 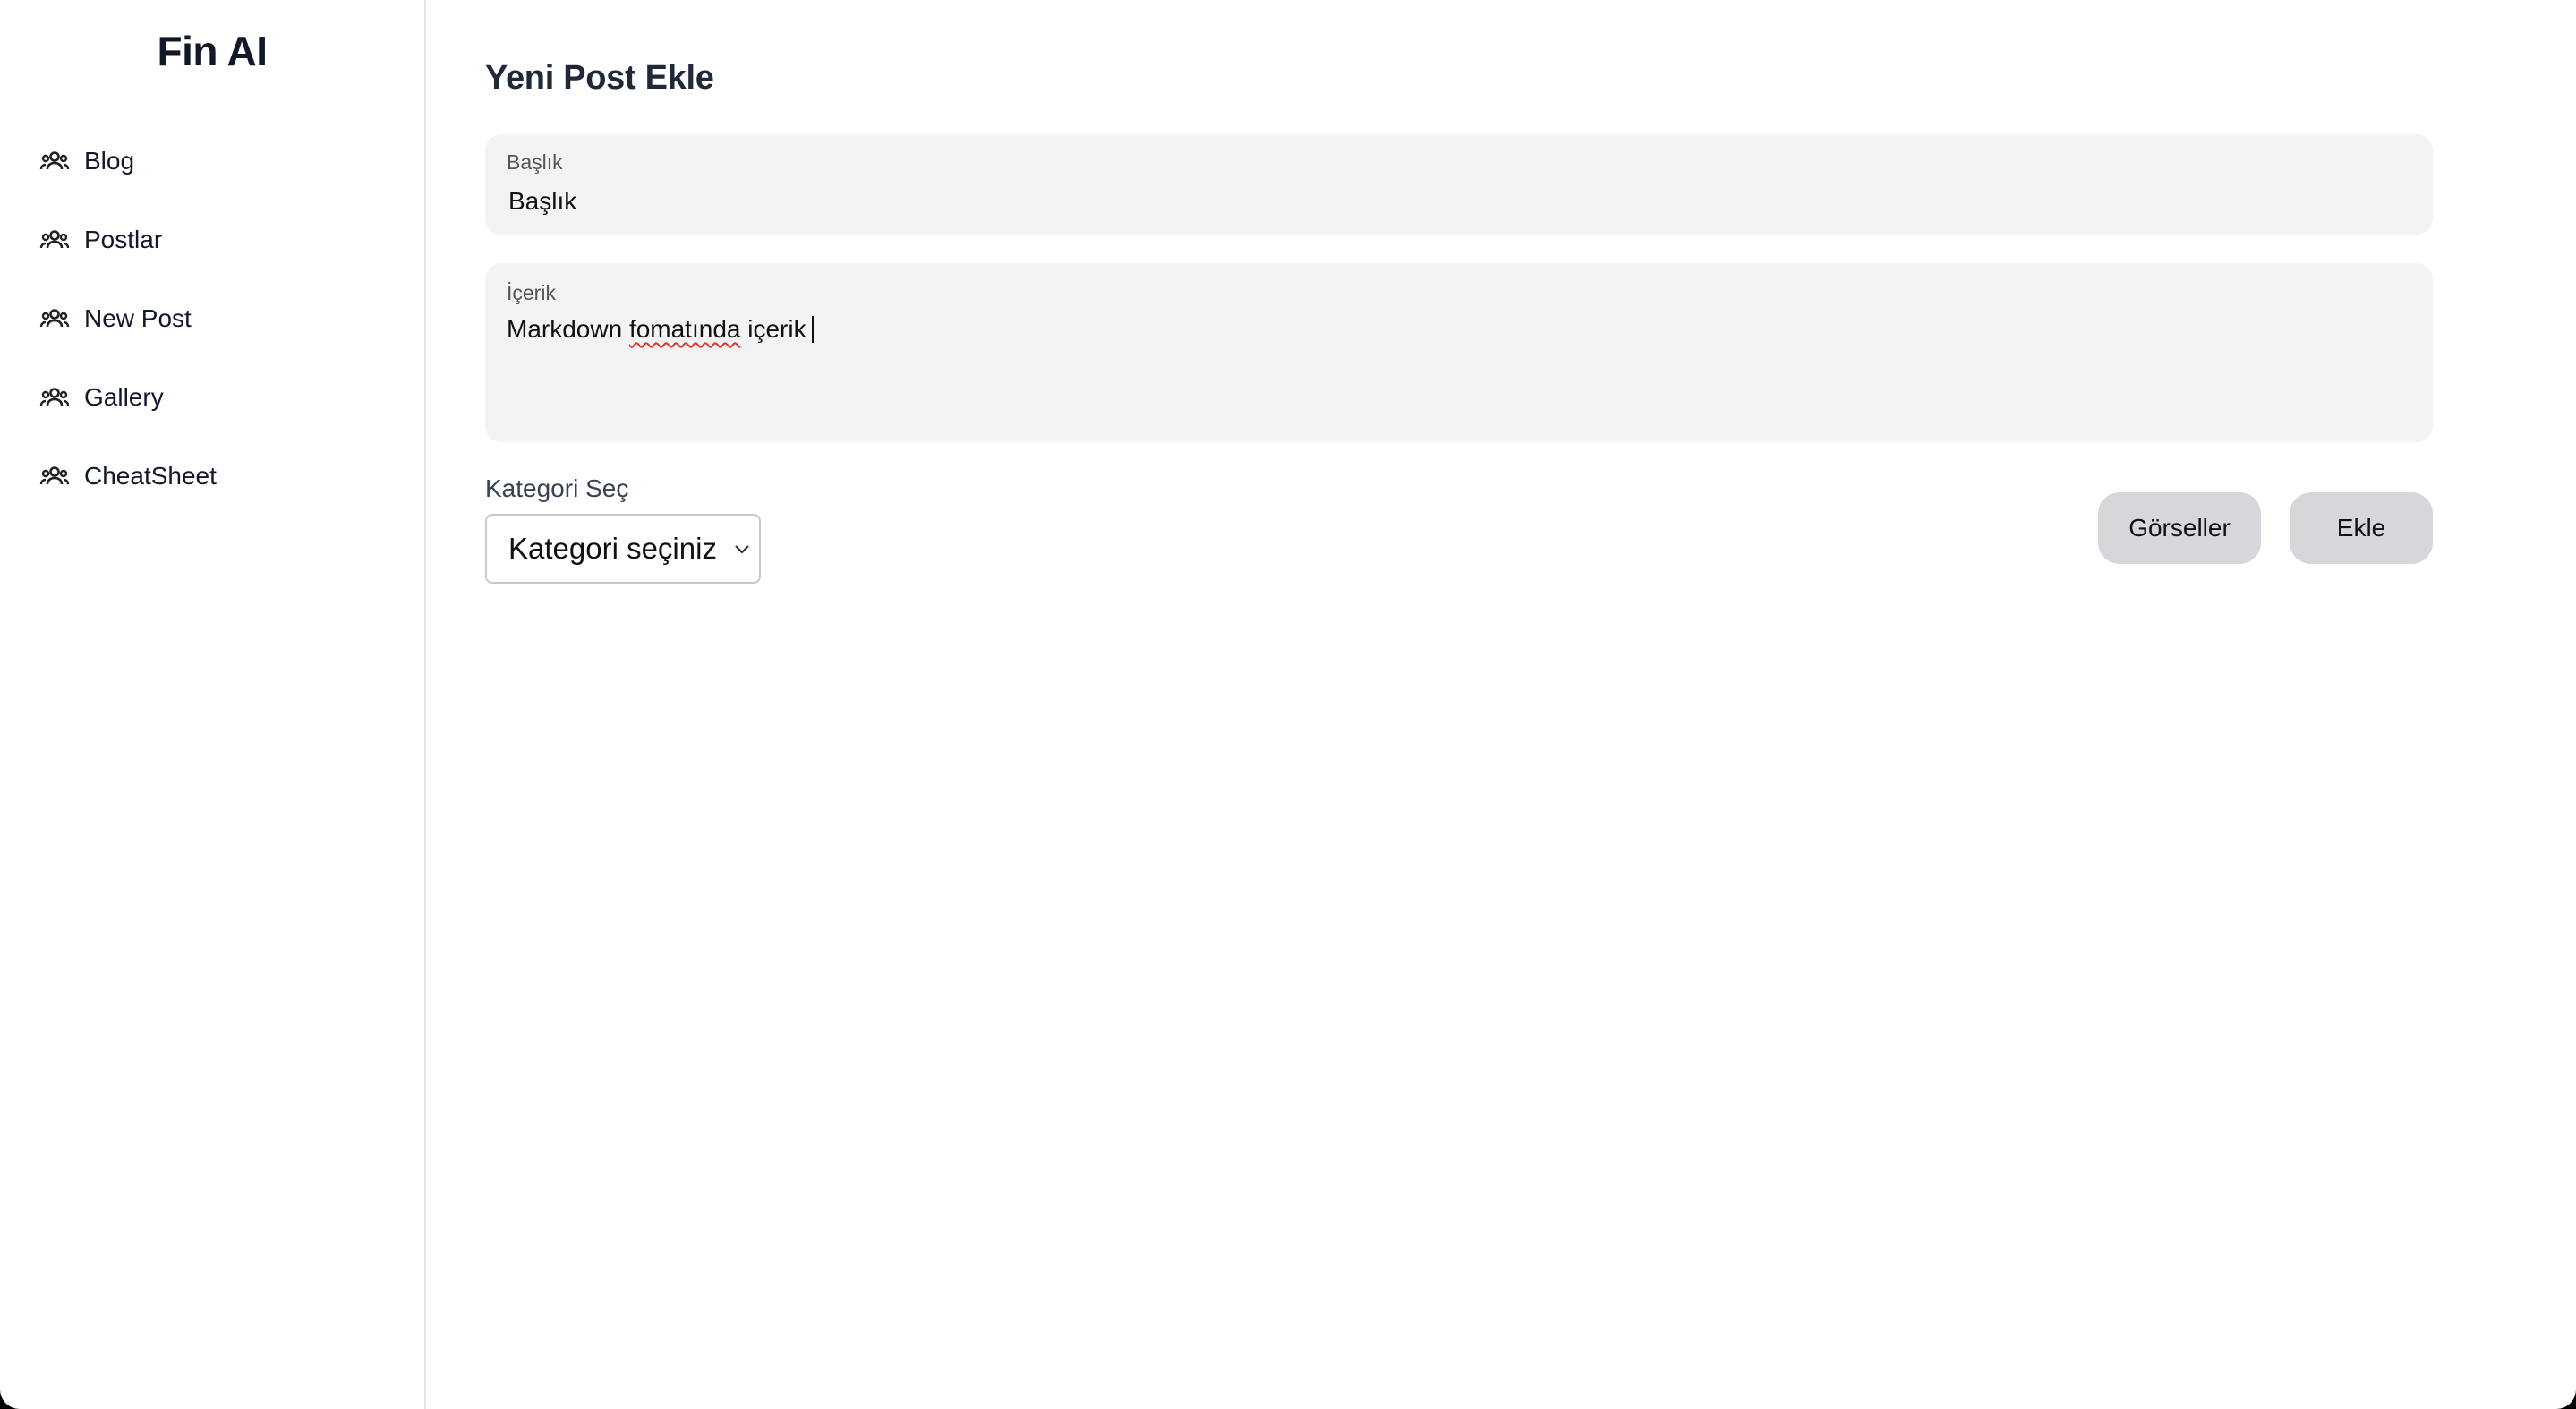 What do you see at coordinates (150, 476) in the screenshot?
I see `sidebar-item-label: CheatSheet` at bounding box center [150, 476].